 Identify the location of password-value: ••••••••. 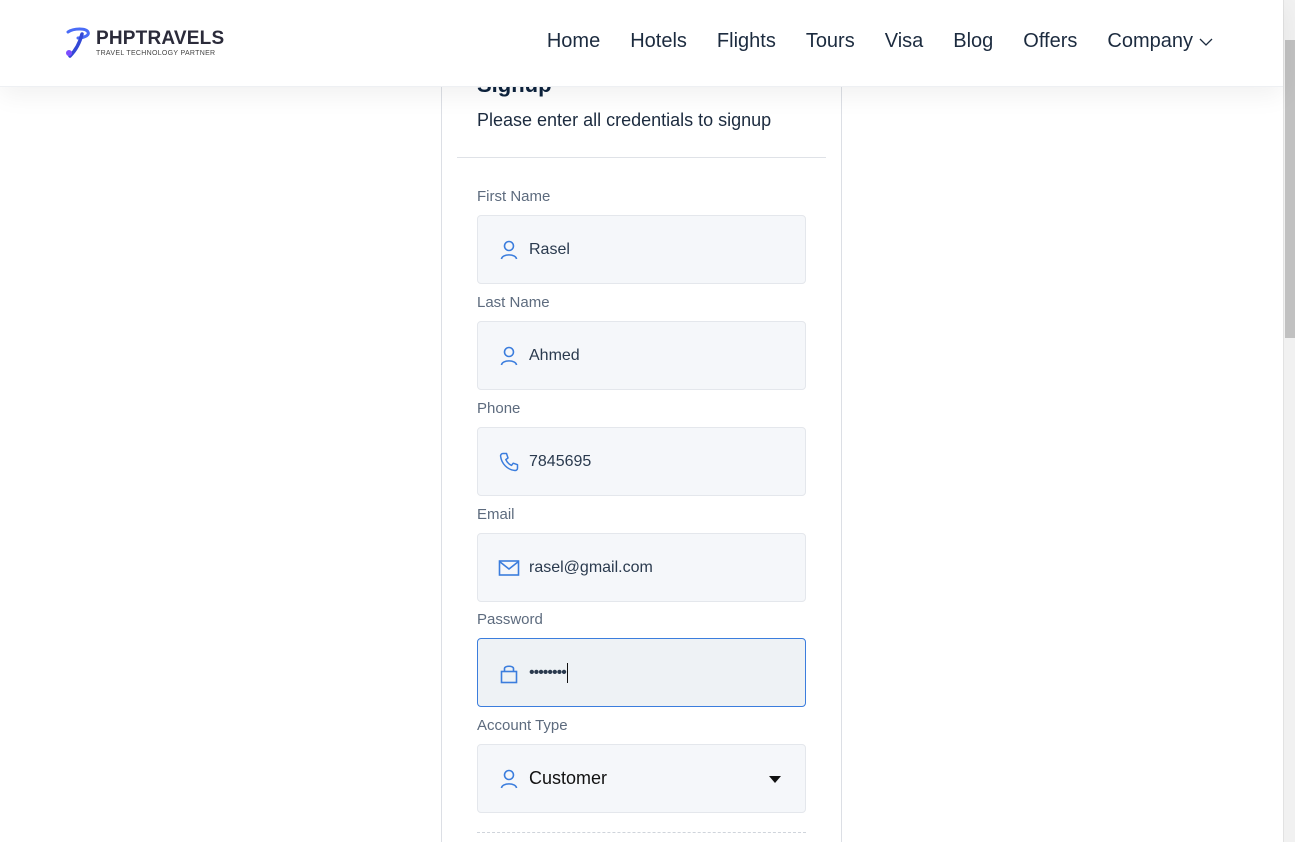
(548, 672).